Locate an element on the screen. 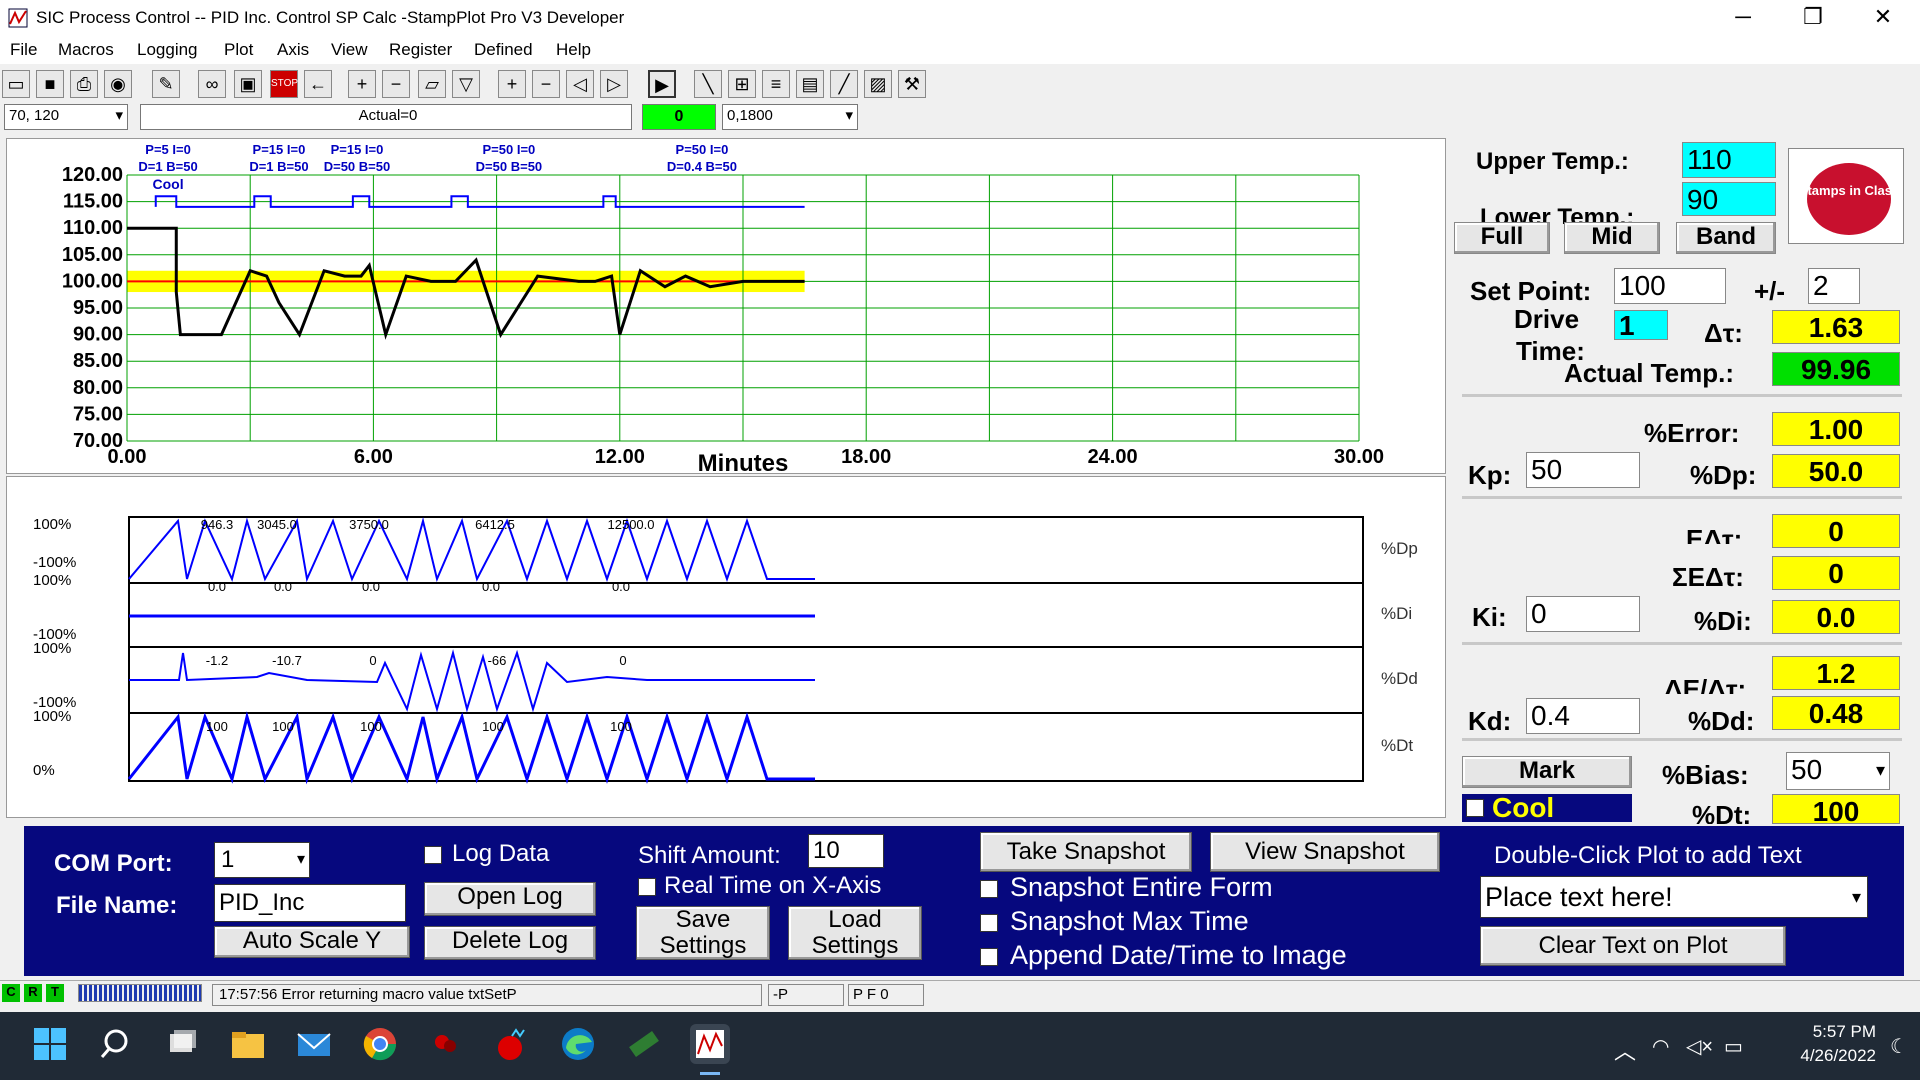 This screenshot has width=1920, height=1080. setpoint-input: 100 is located at coordinates (1670, 286).